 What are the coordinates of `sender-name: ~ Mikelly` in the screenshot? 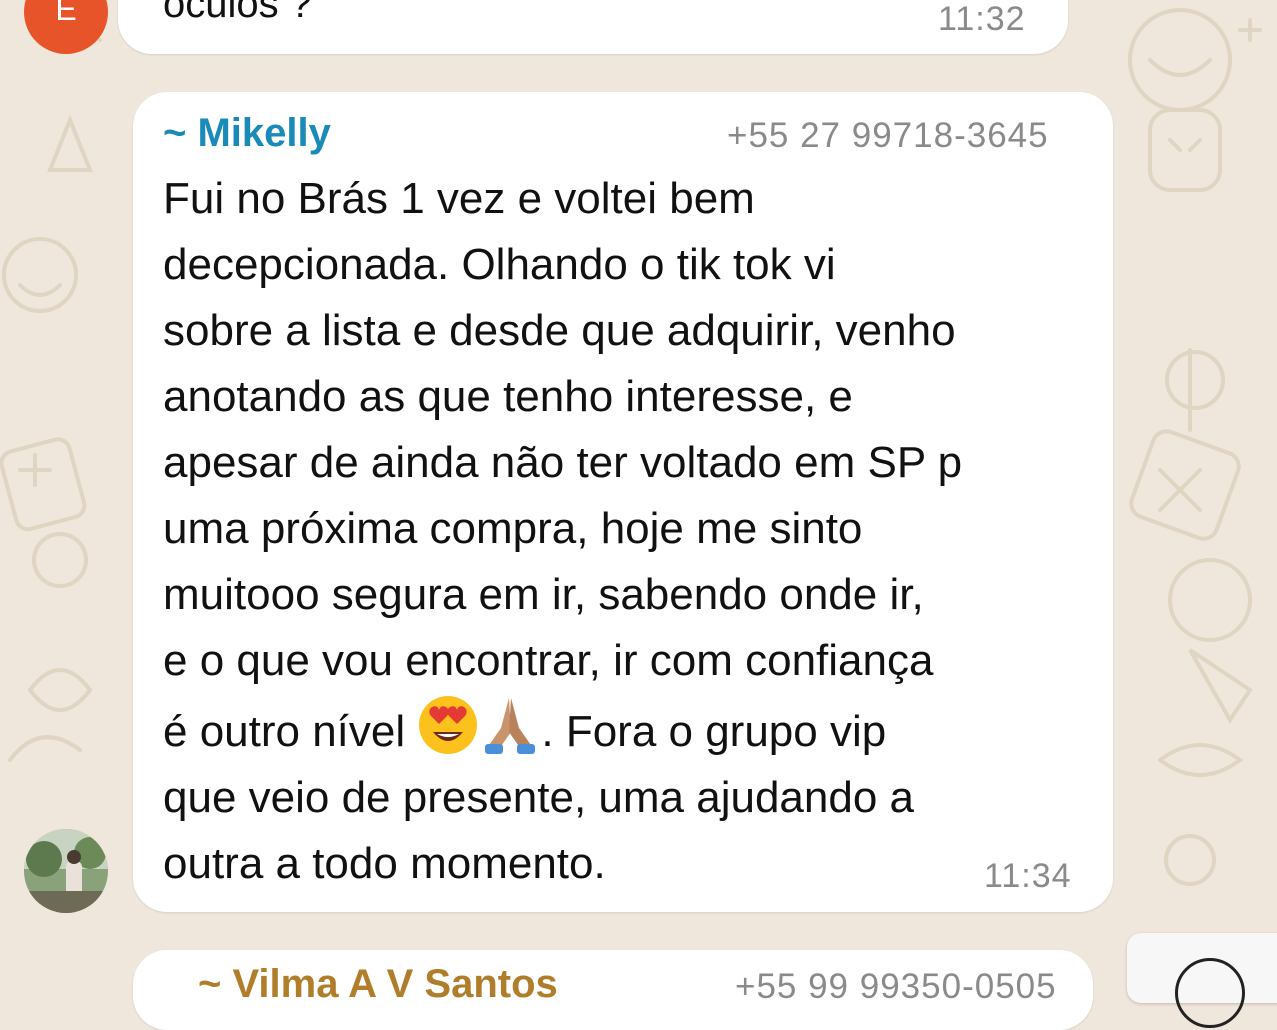 It's located at (247, 133).